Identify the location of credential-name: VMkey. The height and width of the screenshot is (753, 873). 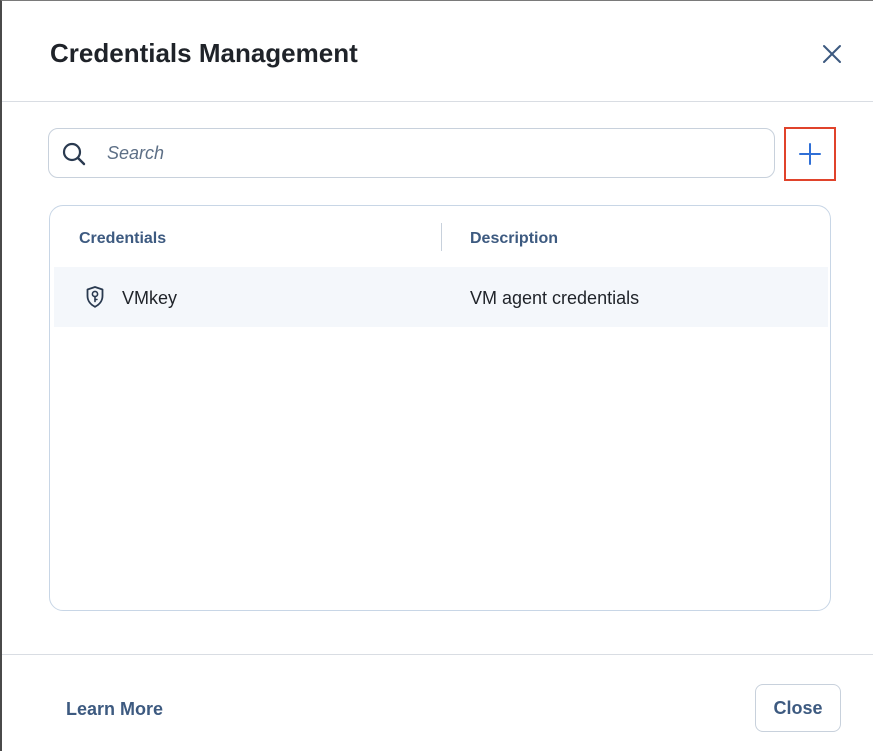
(150, 298).